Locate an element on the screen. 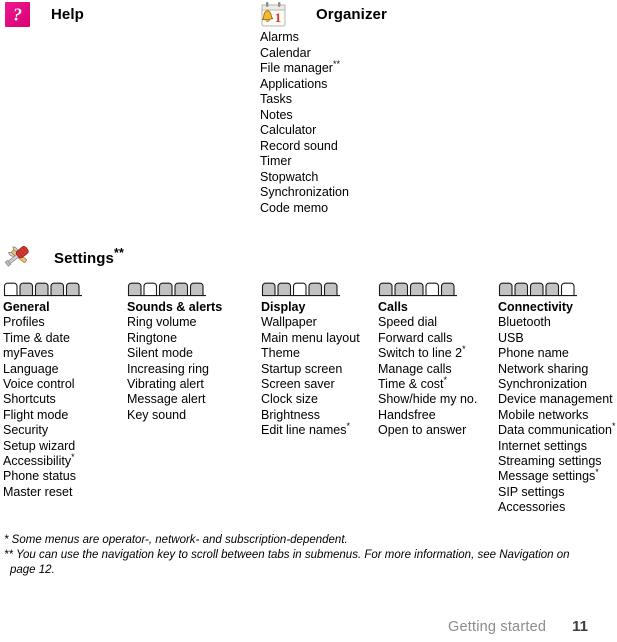  tabstrip-display is located at coordinates (304, 289).